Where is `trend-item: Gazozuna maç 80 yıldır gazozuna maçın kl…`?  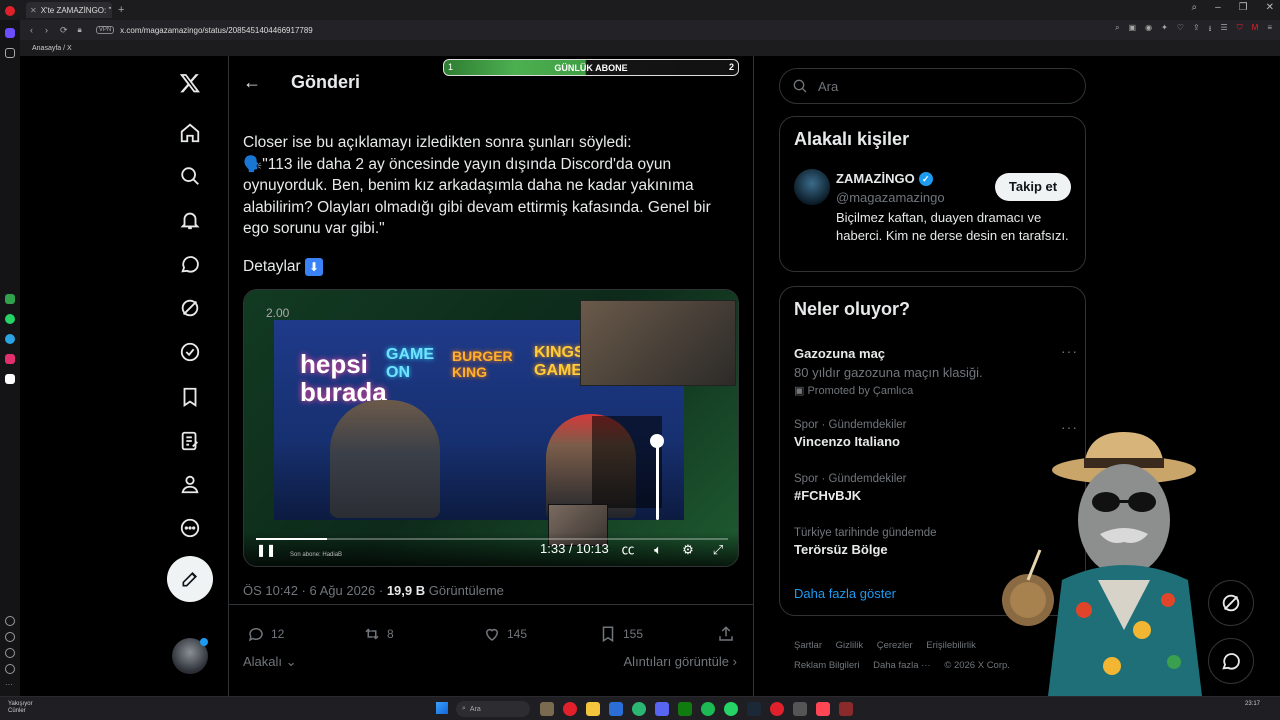
trend-item: Gazozuna maç 80 yıldır gazozuna maçın kl… is located at coordinates (935, 370).